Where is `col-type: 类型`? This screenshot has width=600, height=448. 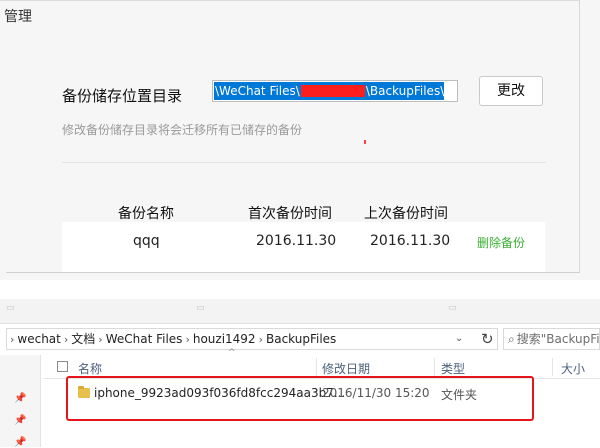
col-type: 类型 is located at coordinates (453, 368).